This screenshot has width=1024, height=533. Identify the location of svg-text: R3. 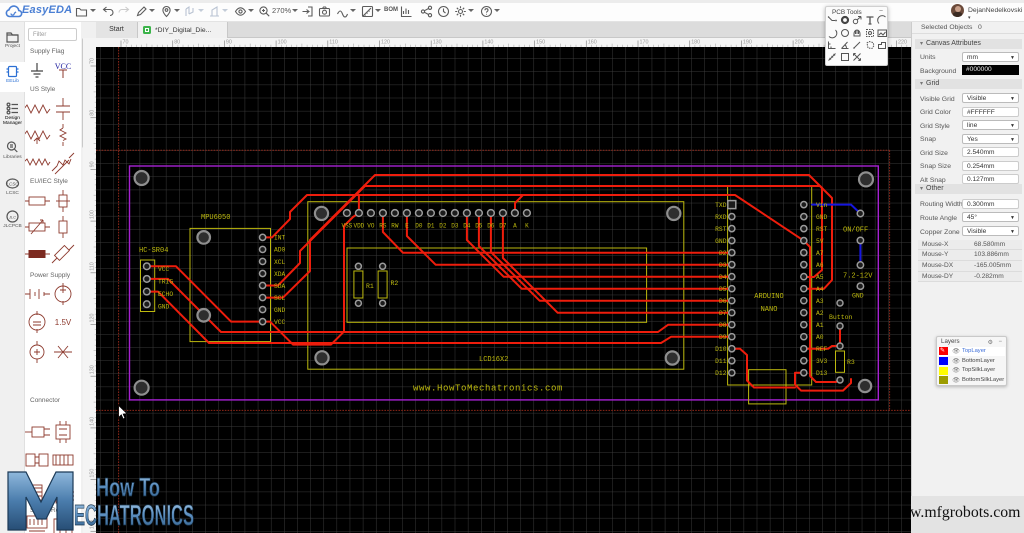
(851, 362).